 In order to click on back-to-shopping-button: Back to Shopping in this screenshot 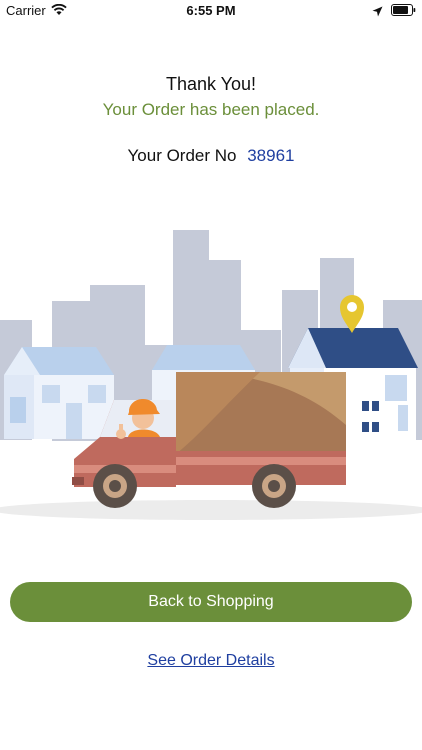, I will do `click(211, 602)`.